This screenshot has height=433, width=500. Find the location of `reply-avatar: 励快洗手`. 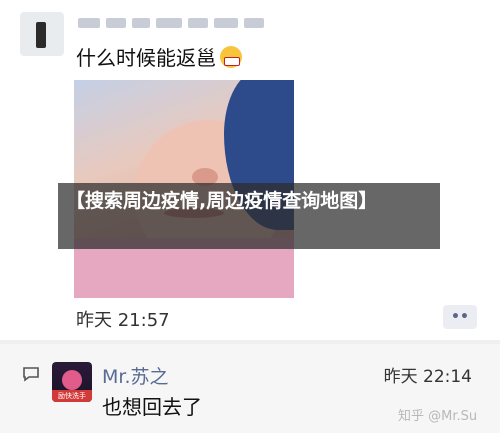

reply-avatar: 励快洗手 is located at coordinates (72, 382).